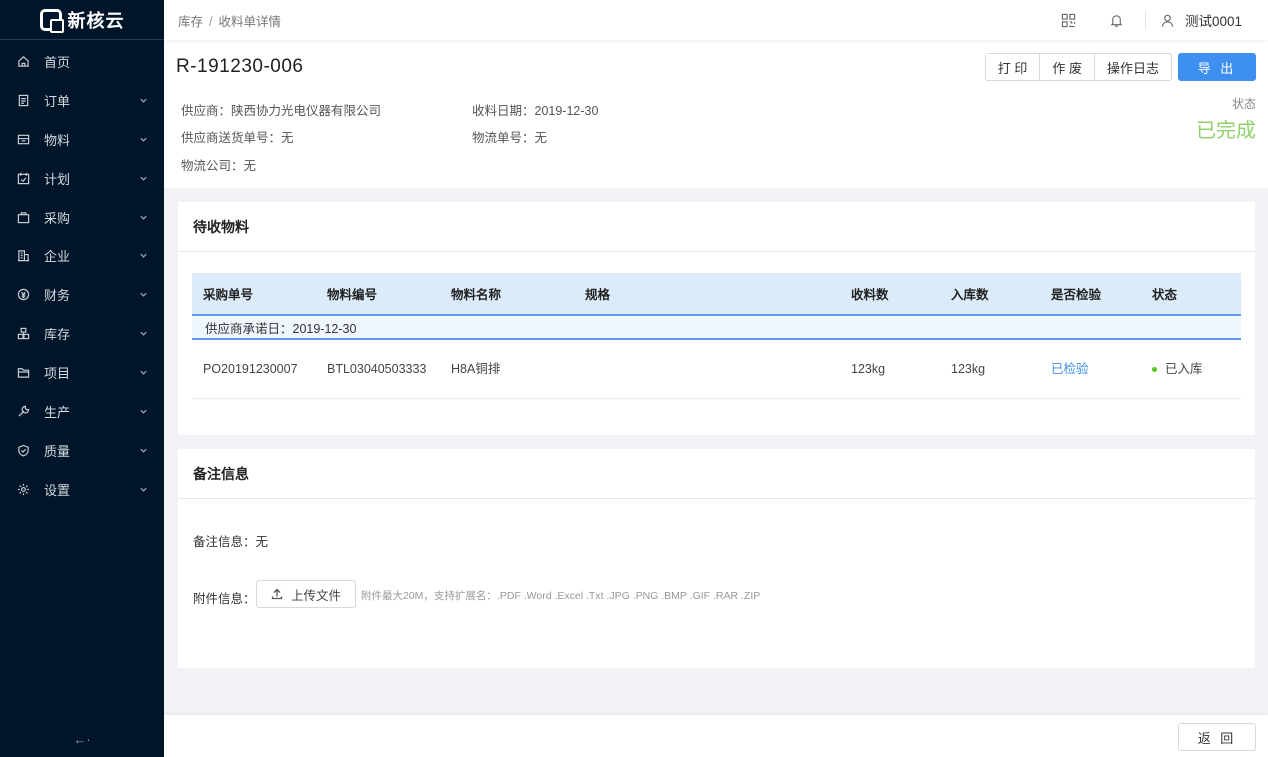 The width and height of the screenshot is (1268, 757). Describe the element at coordinates (1217, 67) in the screenshot. I see `export-button: 导 出` at that location.